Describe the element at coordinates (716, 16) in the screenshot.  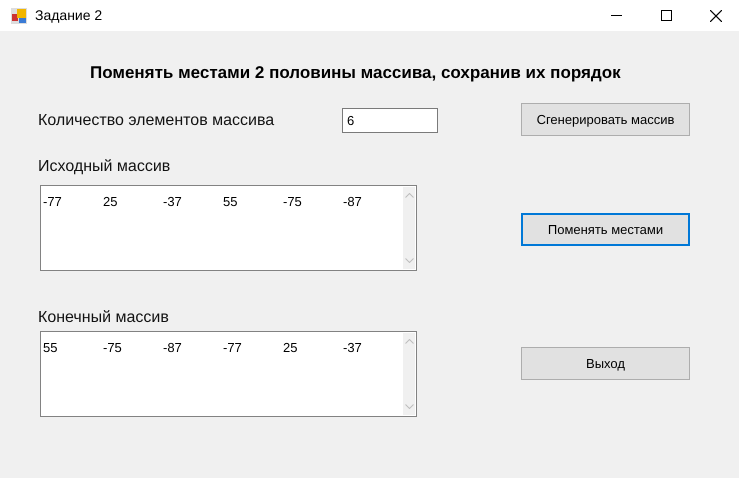
I see `close-icon` at that location.